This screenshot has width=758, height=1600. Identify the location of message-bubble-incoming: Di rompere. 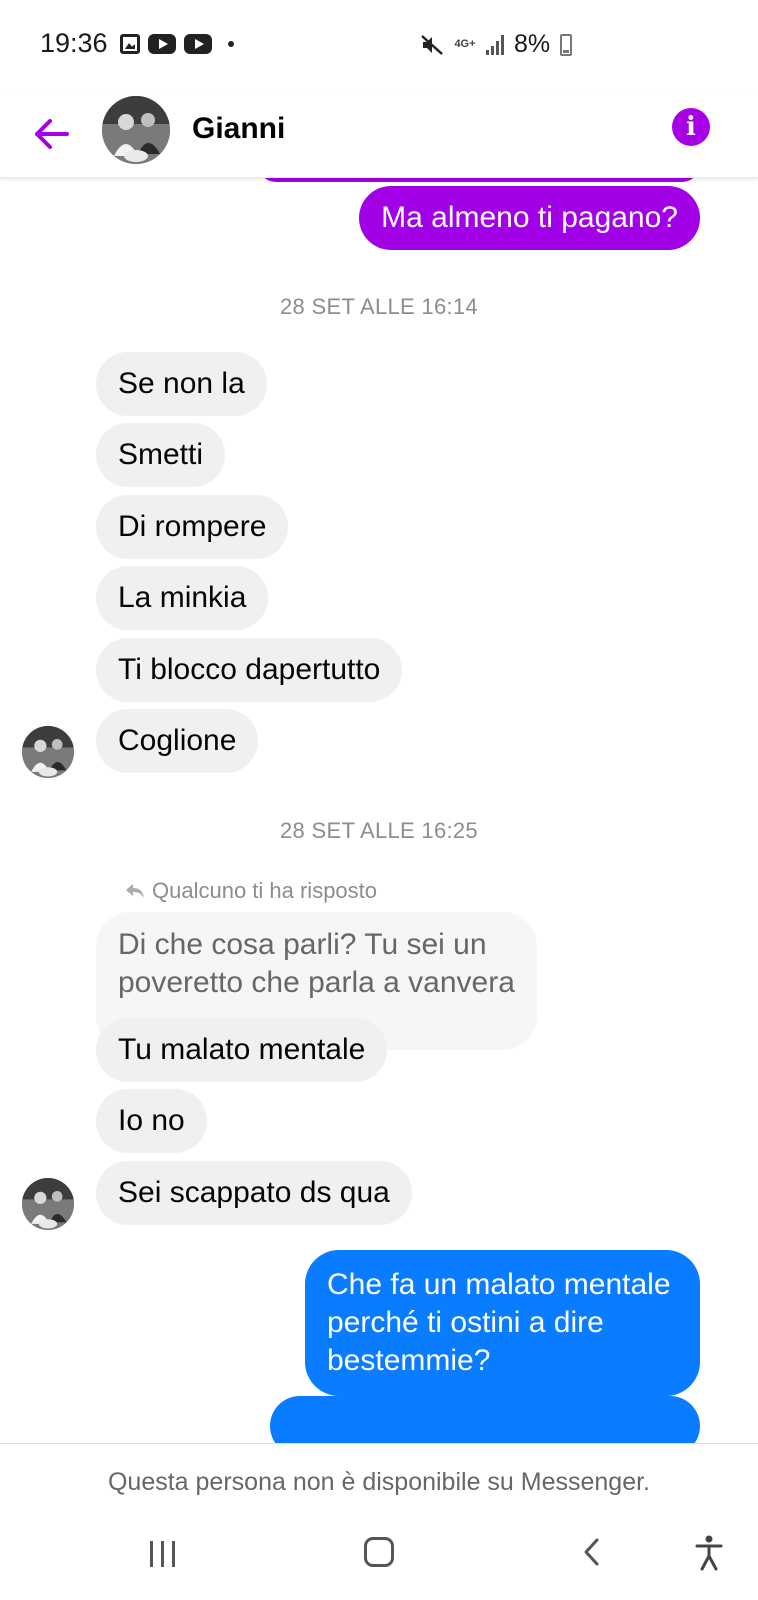
(192, 527).